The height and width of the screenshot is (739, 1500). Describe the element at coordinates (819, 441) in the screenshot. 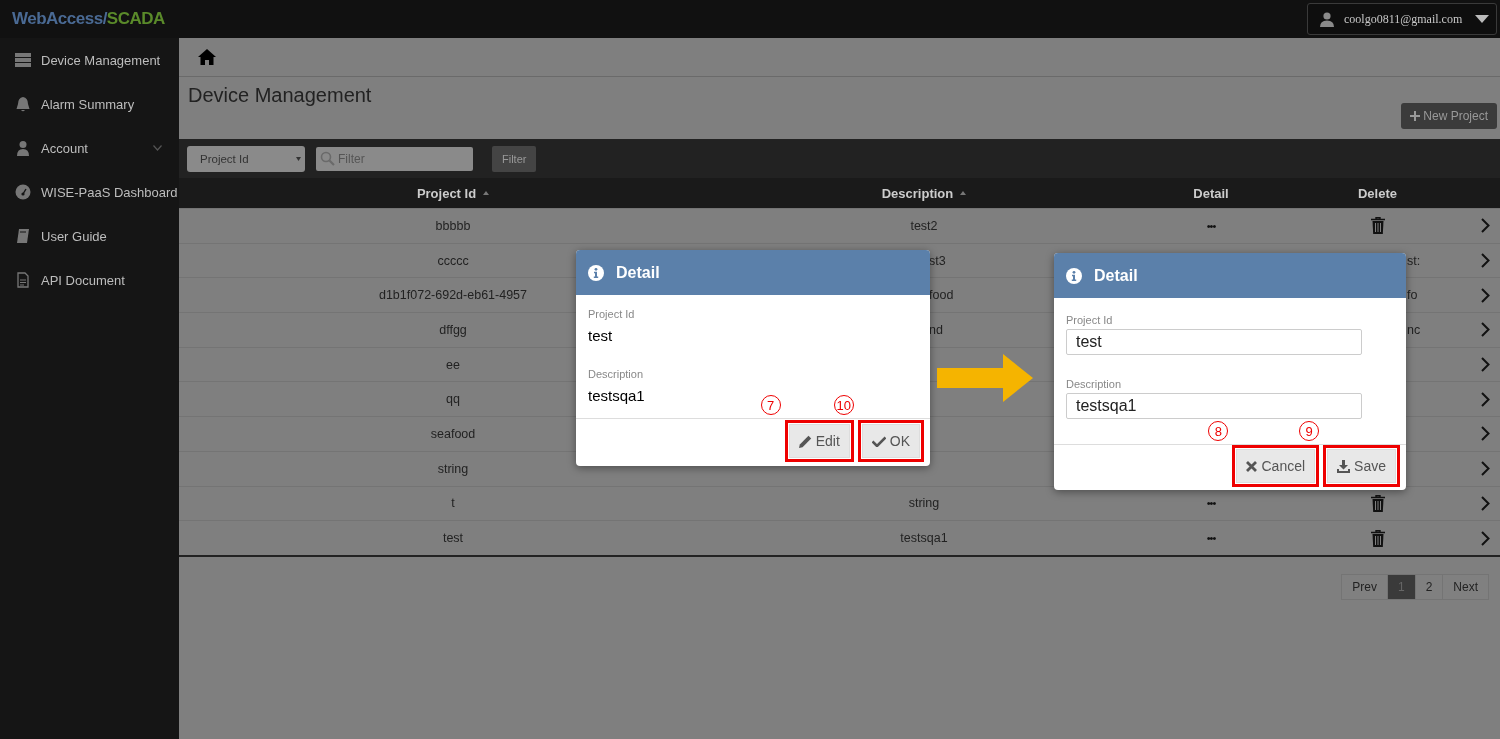

I see `dialog-button: Edit` at that location.